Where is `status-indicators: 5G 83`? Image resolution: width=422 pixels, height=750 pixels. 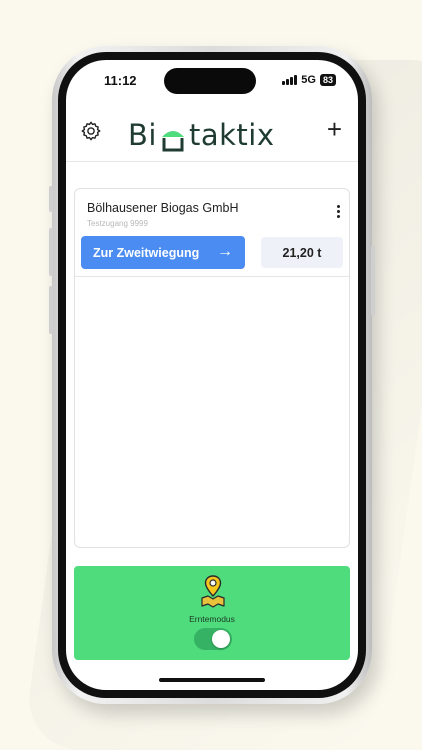
status-indicators: 5G 83 is located at coordinates (309, 80).